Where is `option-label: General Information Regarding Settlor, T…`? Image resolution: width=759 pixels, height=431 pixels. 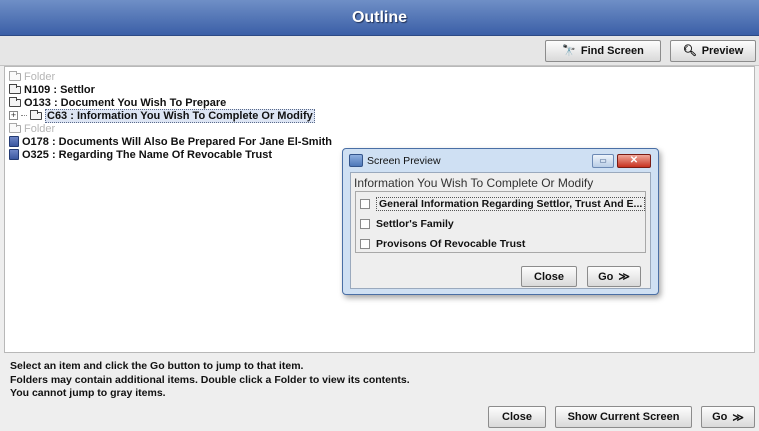 option-label: General Information Regarding Settlor, T… is located at coordinates (511, 204).